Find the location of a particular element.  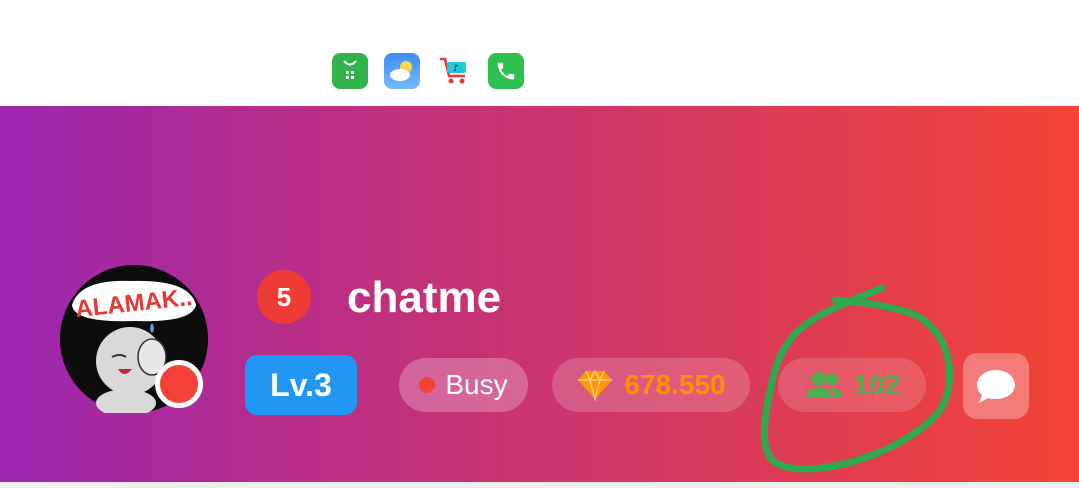

friends-chip: 102 is located at coordinates (852, 385).